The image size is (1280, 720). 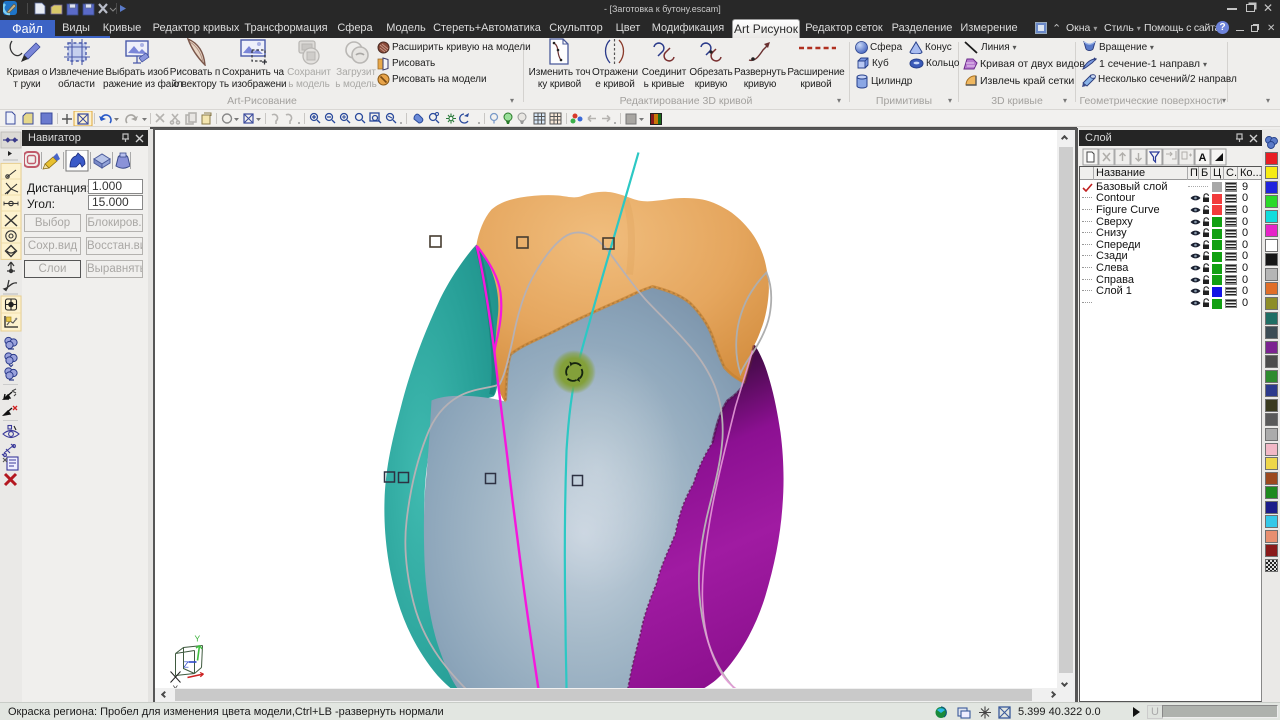 I want to click on svg-text: A, so click(x=1203, y=158).